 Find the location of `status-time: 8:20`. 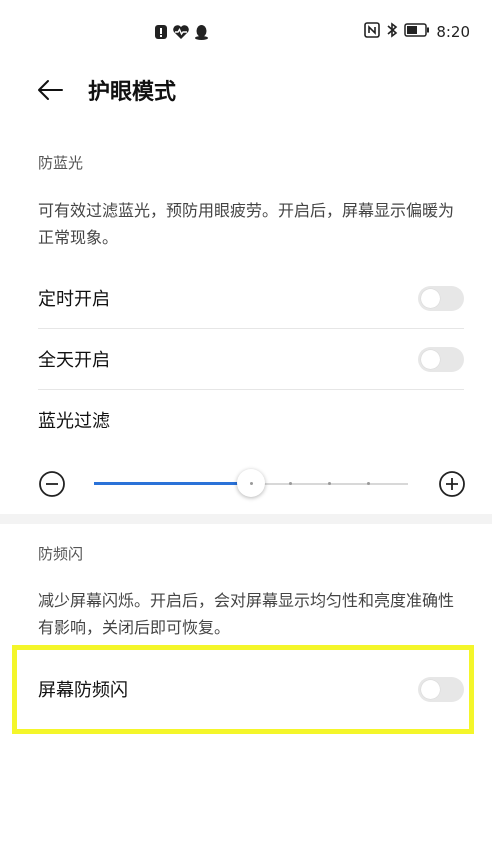

status-time: 8:20 is located at coordinates (453, 32).